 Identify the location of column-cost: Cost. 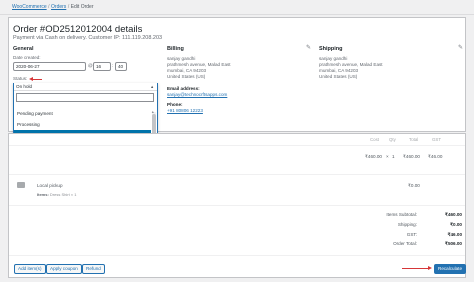
(375, 139).